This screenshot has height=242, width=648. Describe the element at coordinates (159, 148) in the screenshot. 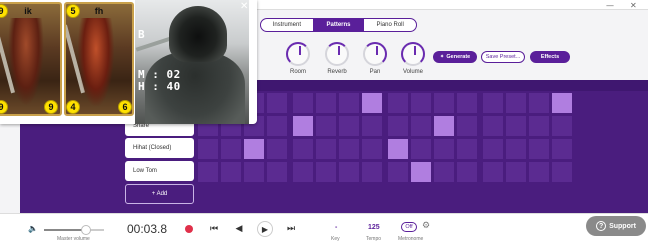

I see `instrument-row-hihat-closed: Hihat (Closed)` at that location.